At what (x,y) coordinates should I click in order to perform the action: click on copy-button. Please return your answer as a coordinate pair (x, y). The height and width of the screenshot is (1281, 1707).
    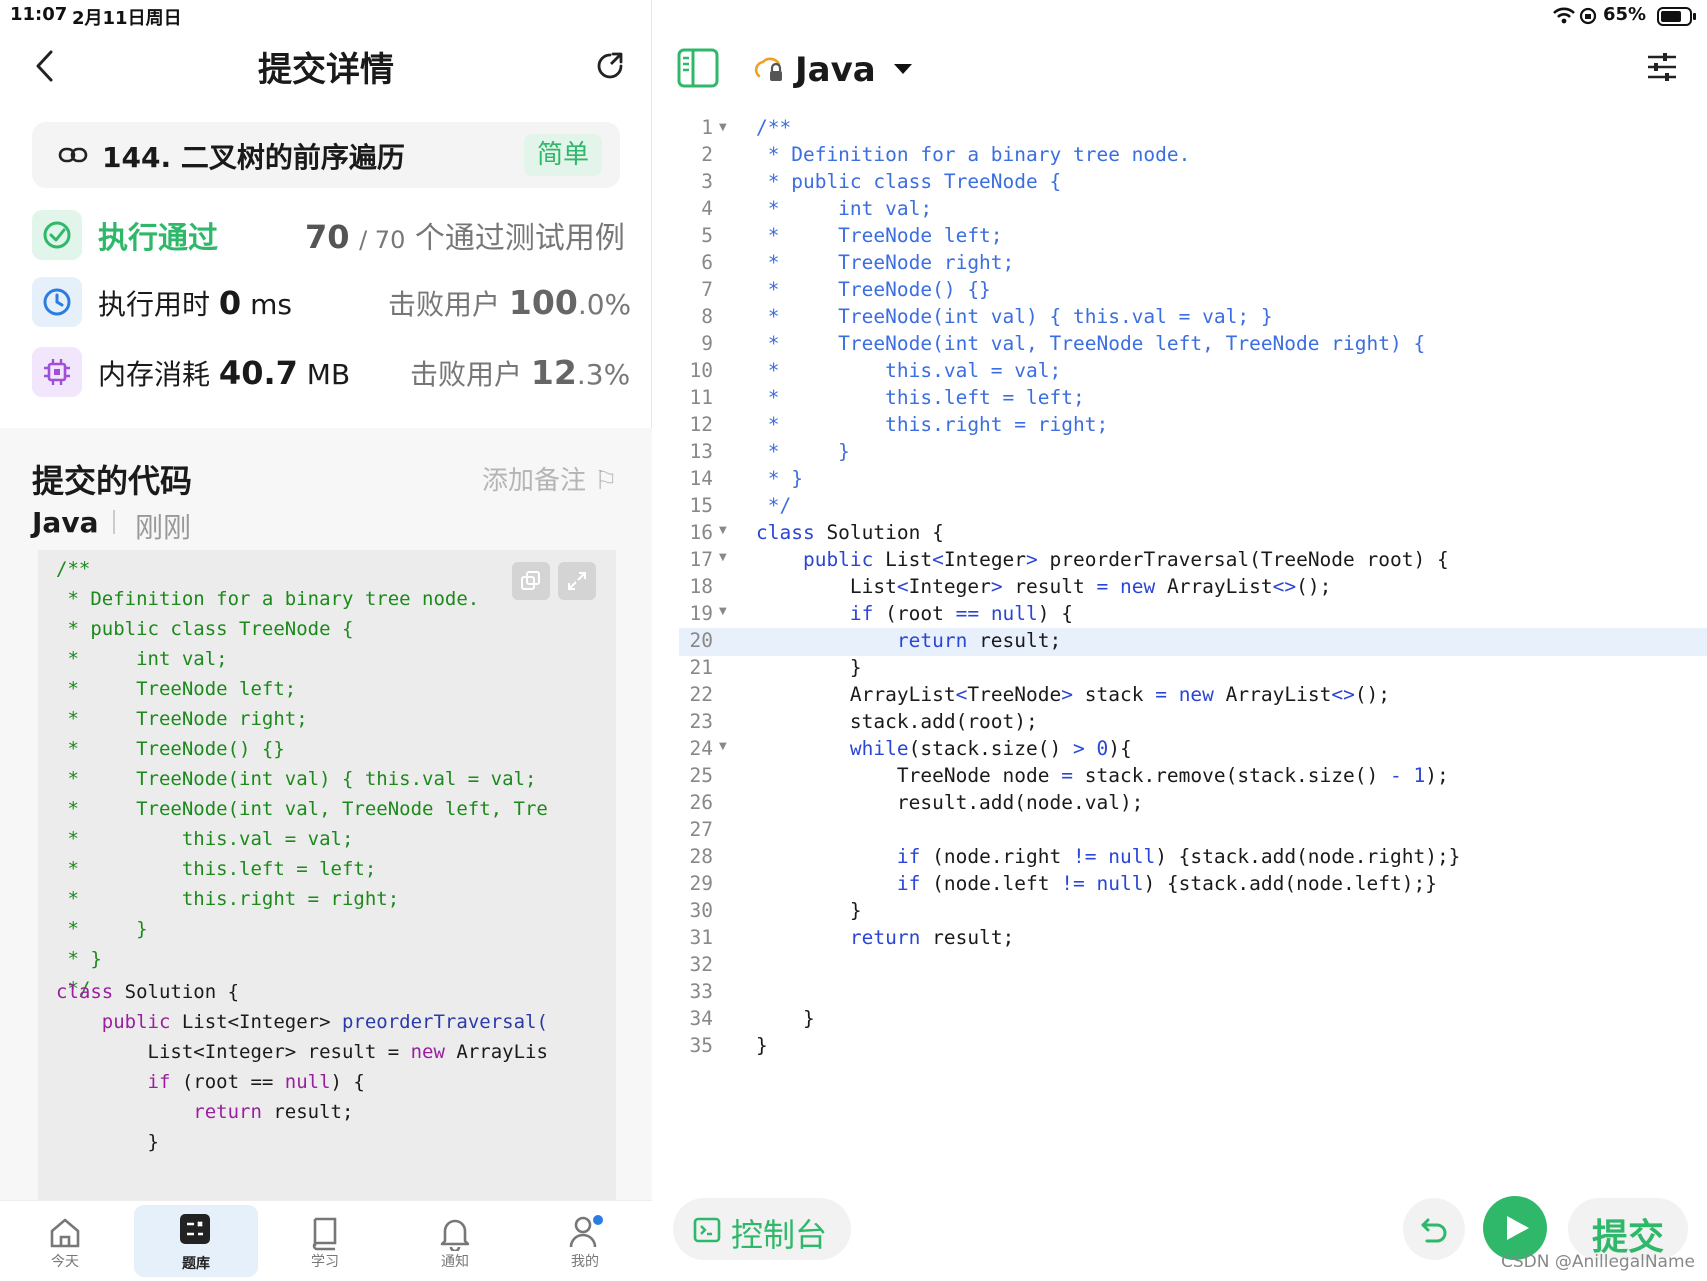
    Looking at the image, I should click on (531, 581).